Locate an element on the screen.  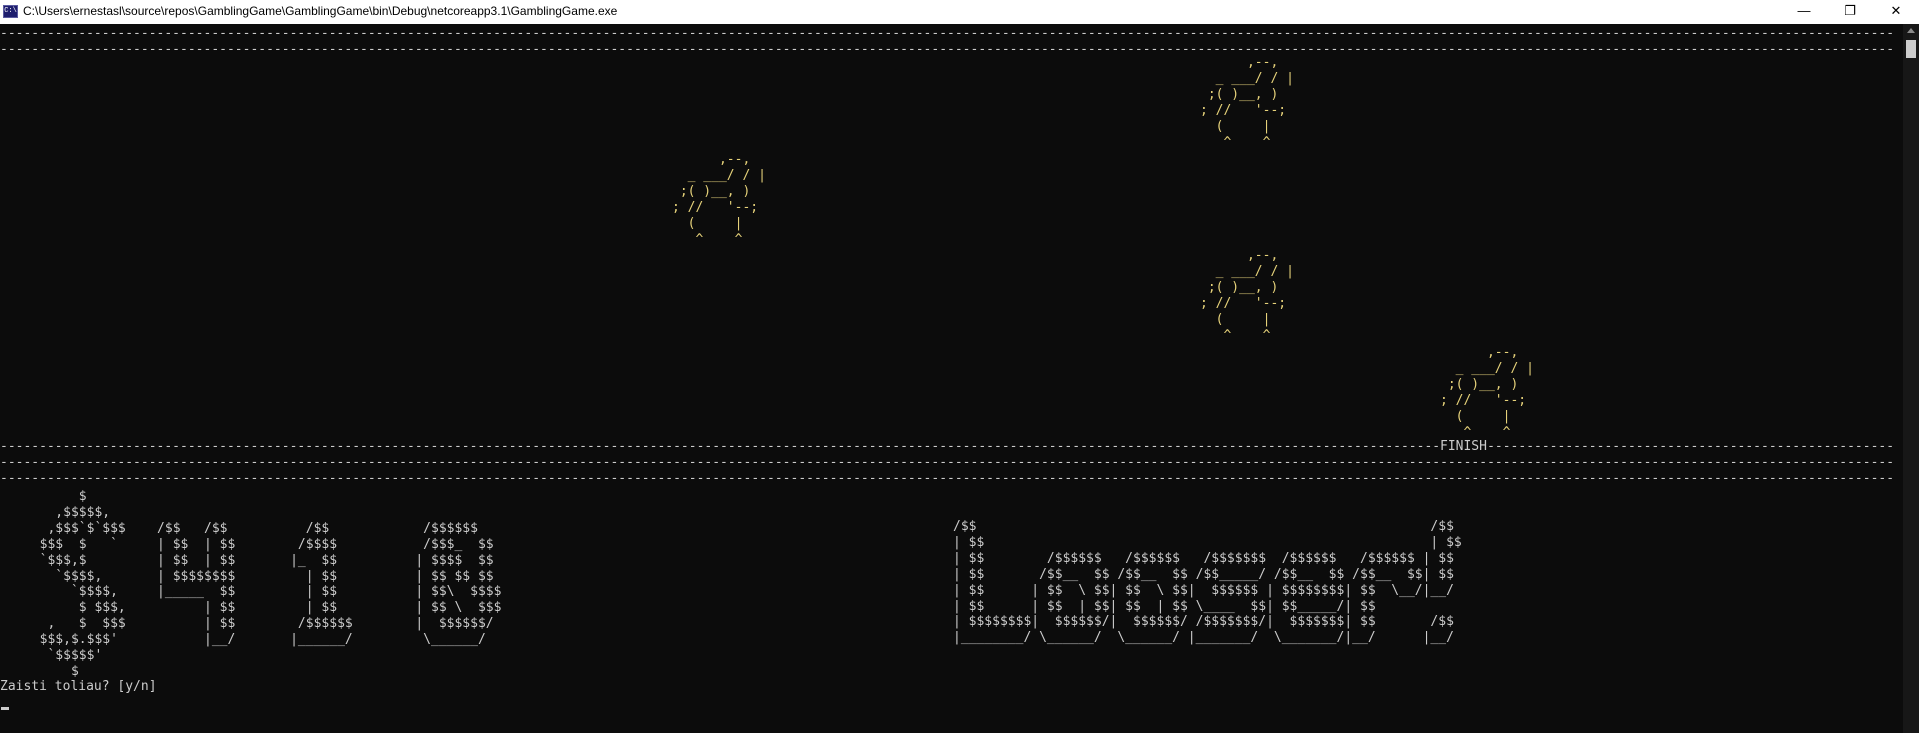
close-button: ✕ is located at coordinates (1896, 12).